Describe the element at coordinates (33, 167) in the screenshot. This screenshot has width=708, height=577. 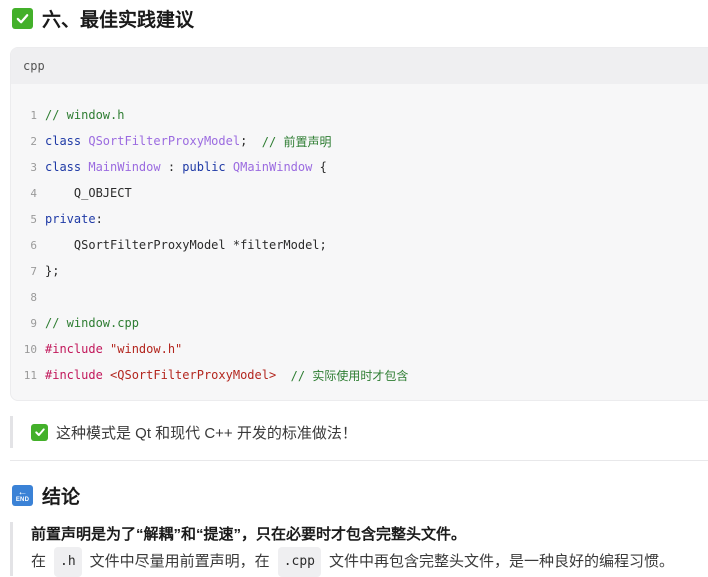
I see `line-number: 3` at that location.